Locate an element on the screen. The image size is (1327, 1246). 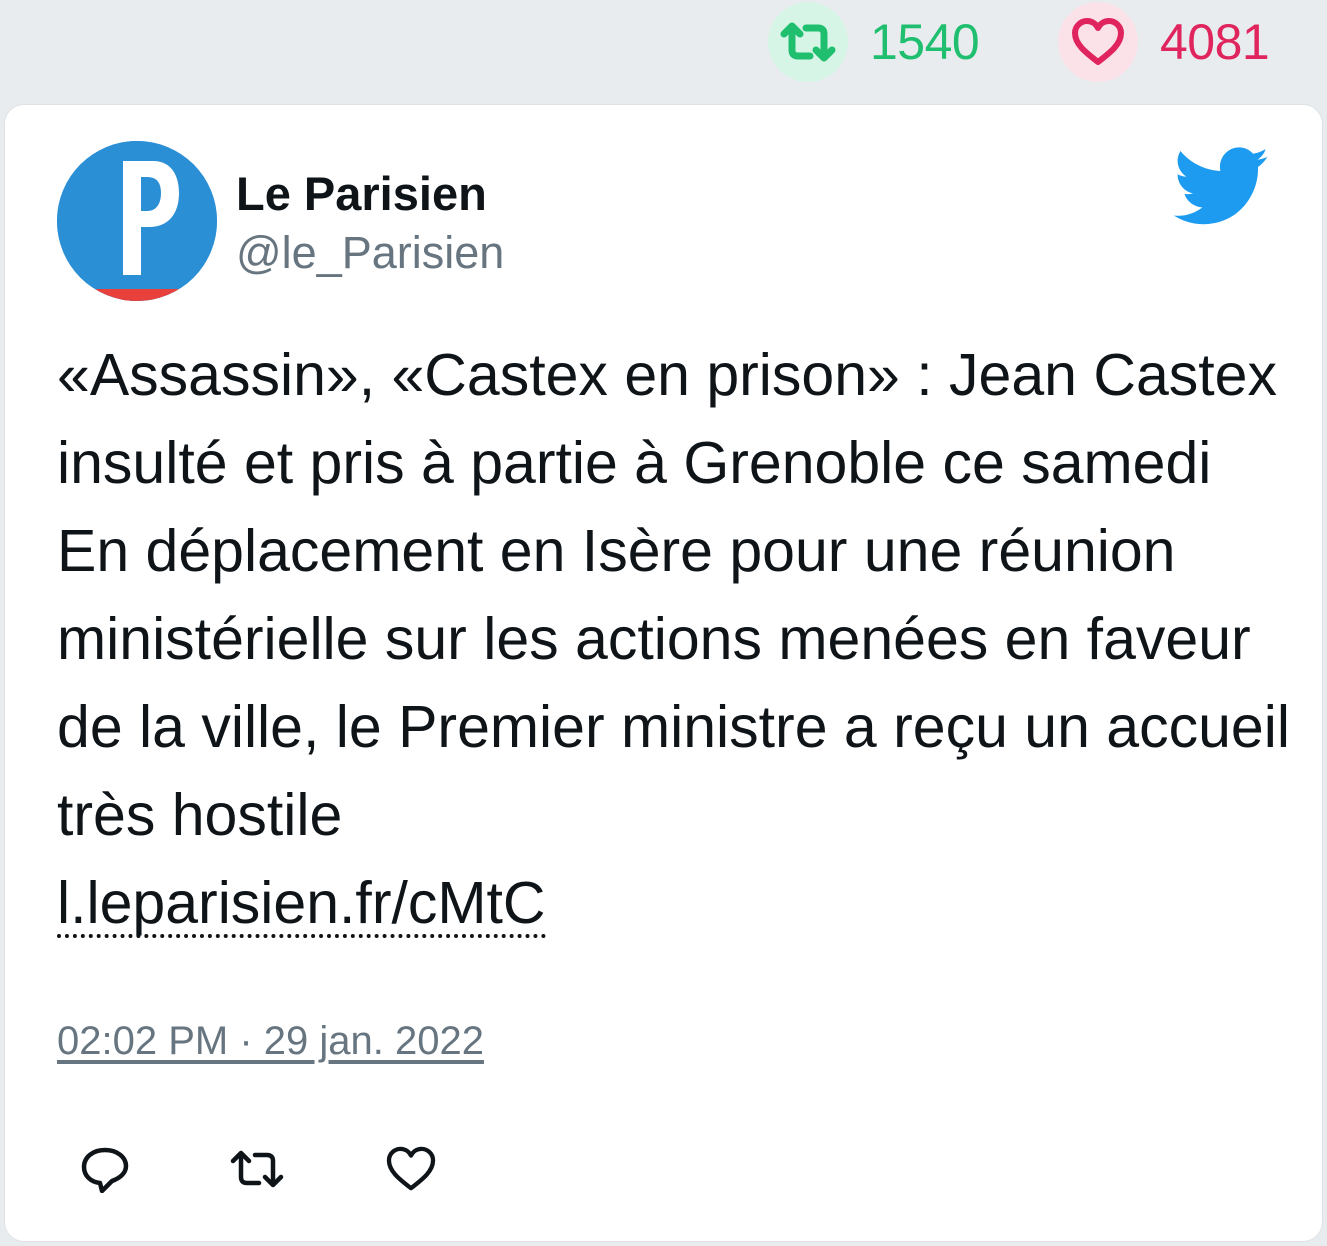
avatar is located at coordinates (137, 221).